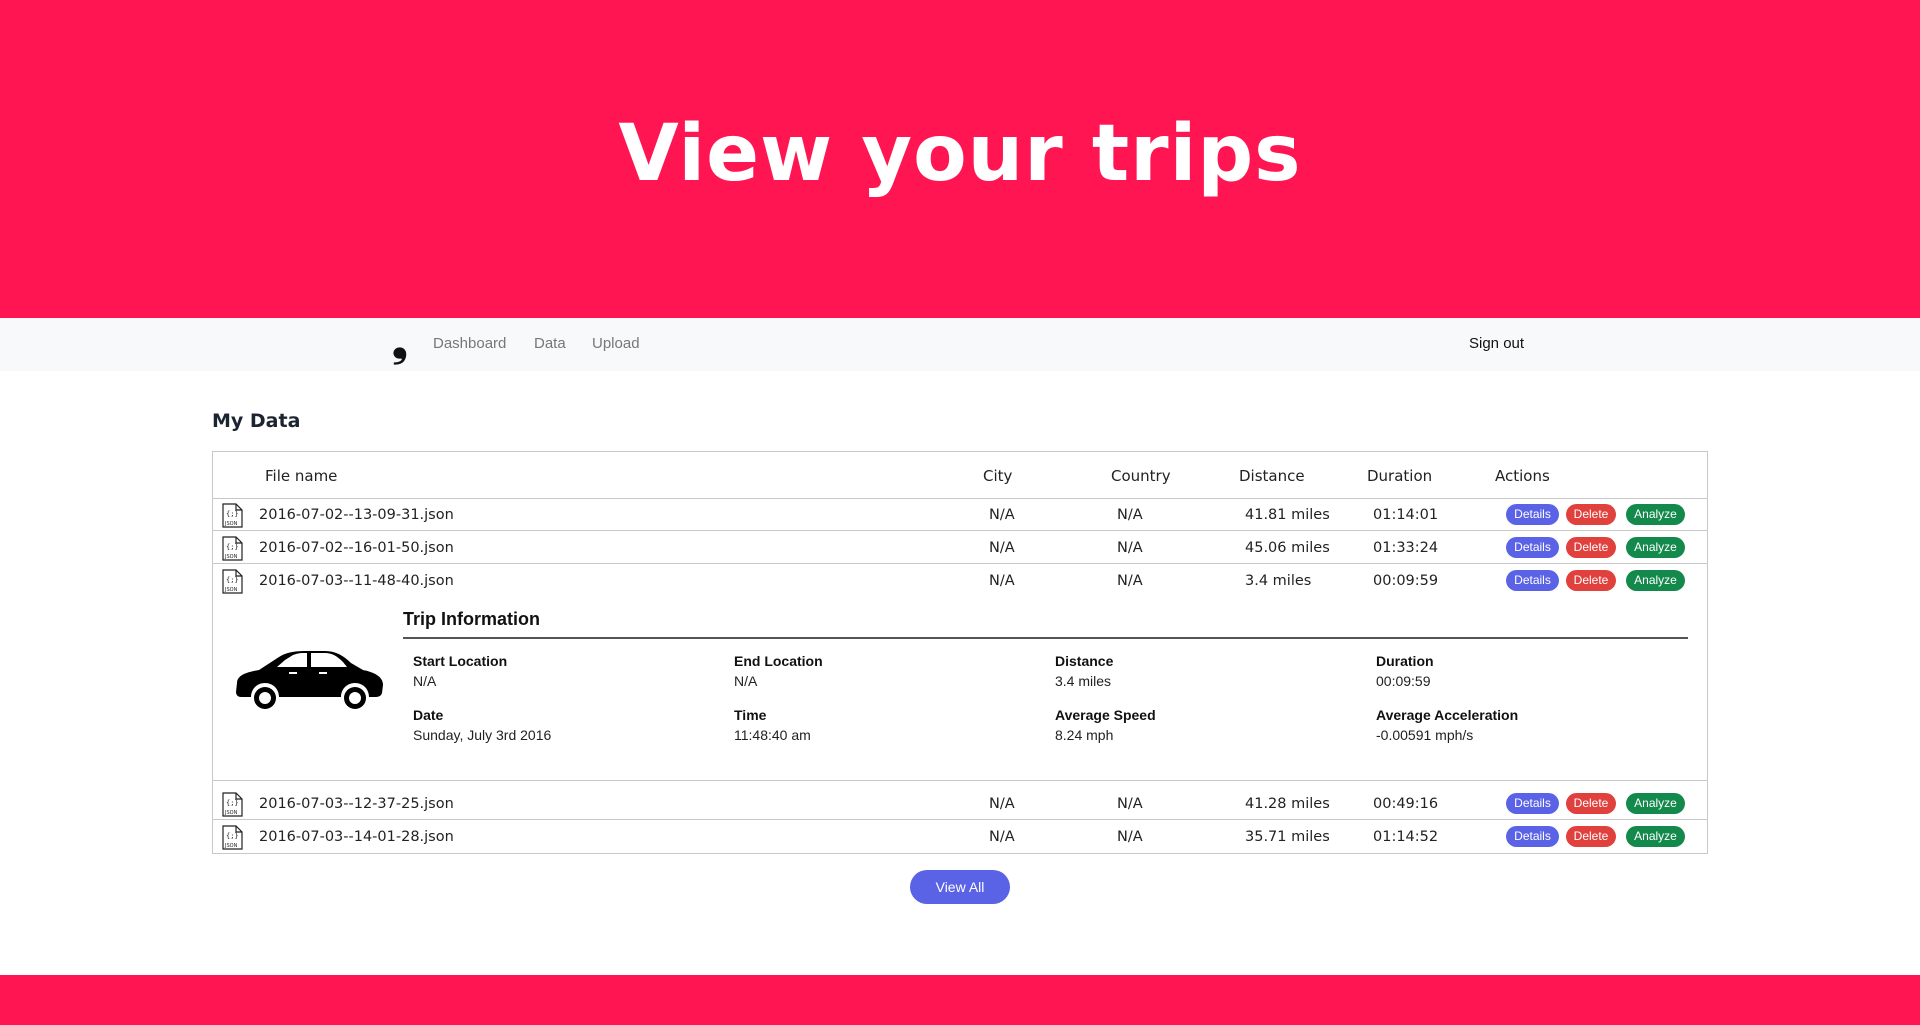  What do you see at coordinates (400, 343) in the screenshot?
I see `brand-logo: ❟` at bounding box center [400, 343].